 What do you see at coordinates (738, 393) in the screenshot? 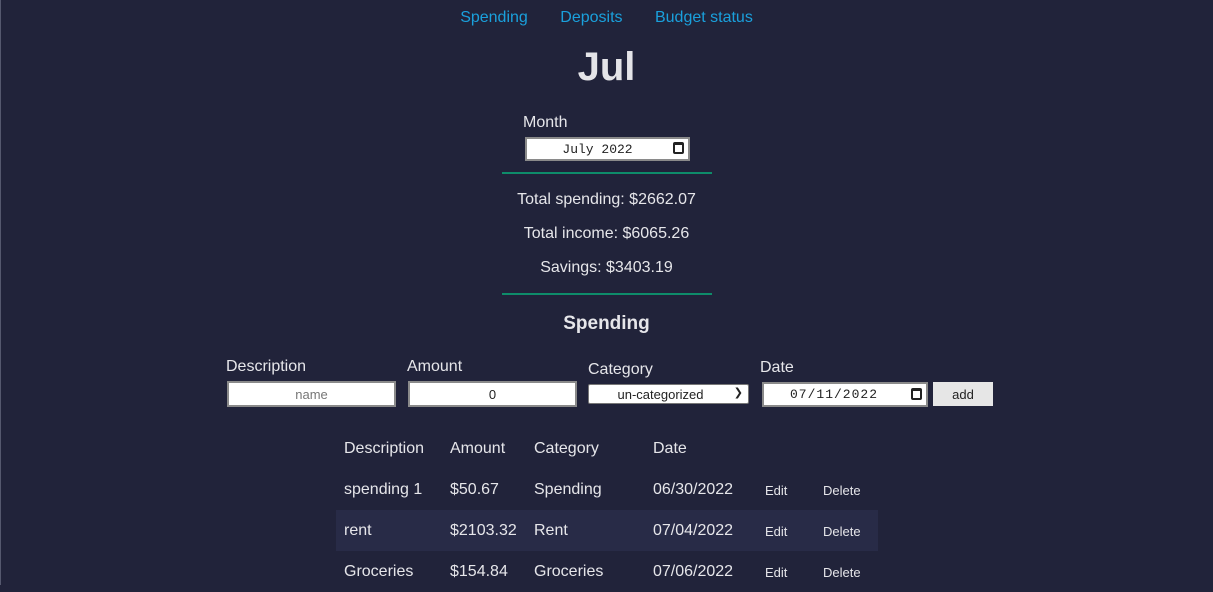
I see `chevron-down-icon: ❯` at bounding box center [738, 393].